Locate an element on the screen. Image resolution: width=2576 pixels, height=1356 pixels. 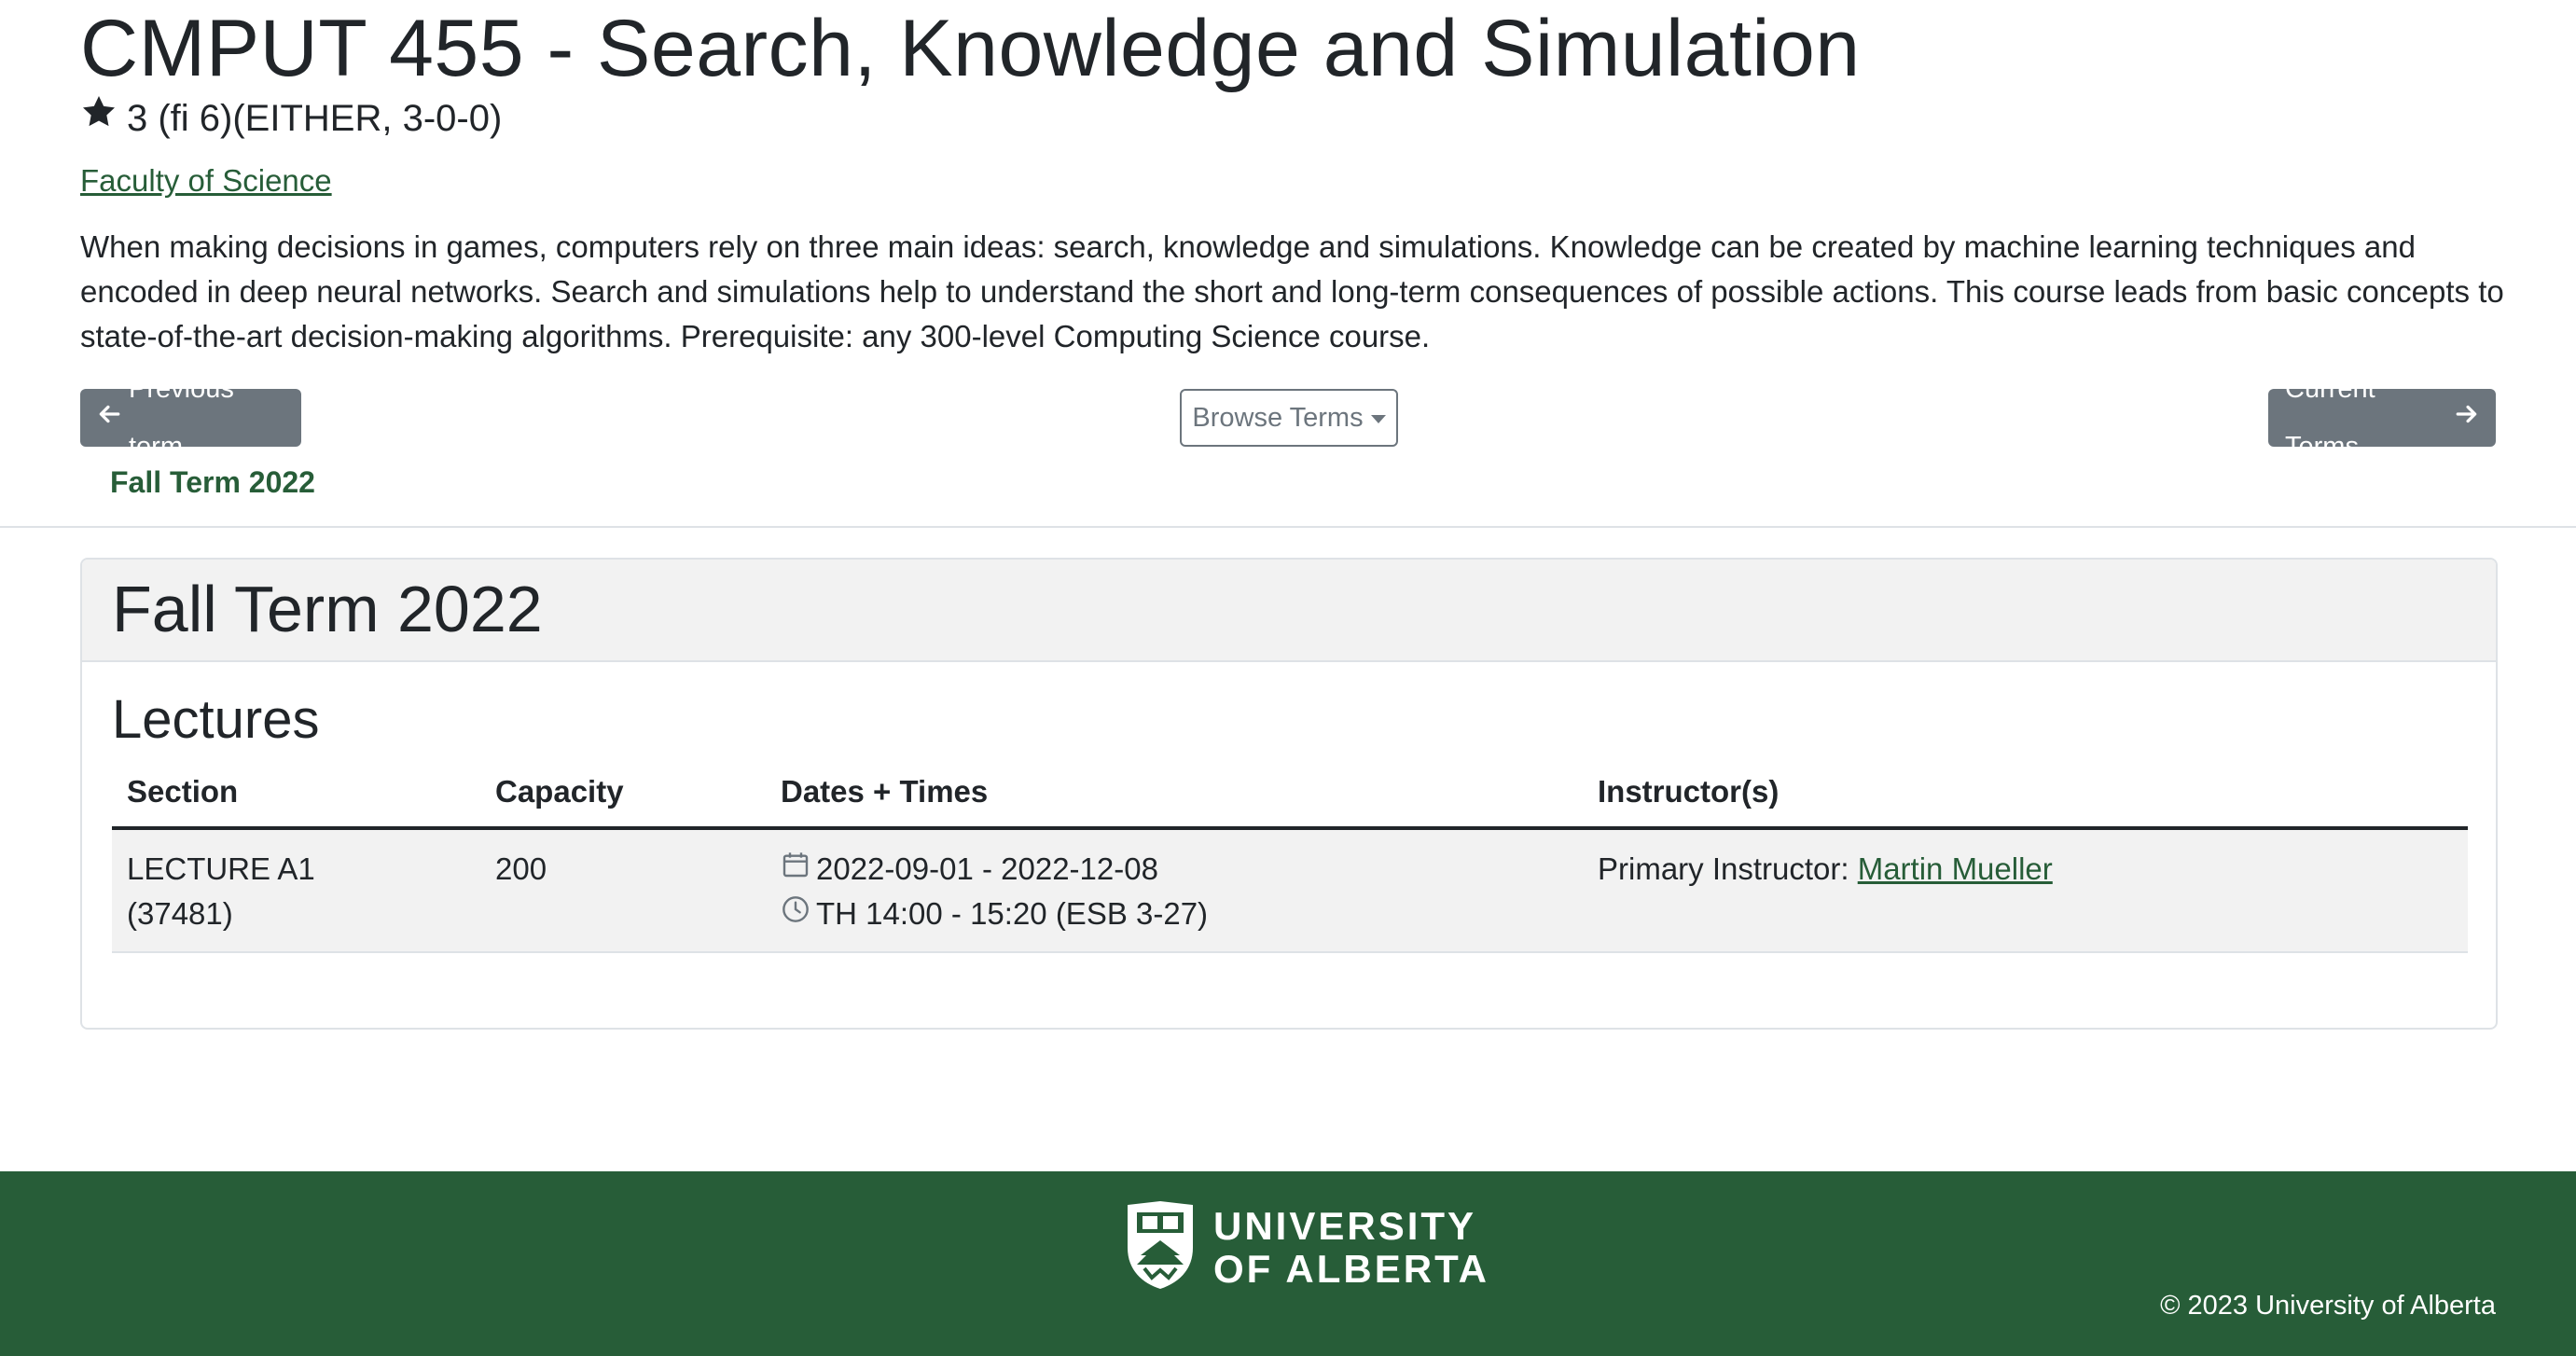
lectures-heading: Lectures is located at coordinates (216, 719).